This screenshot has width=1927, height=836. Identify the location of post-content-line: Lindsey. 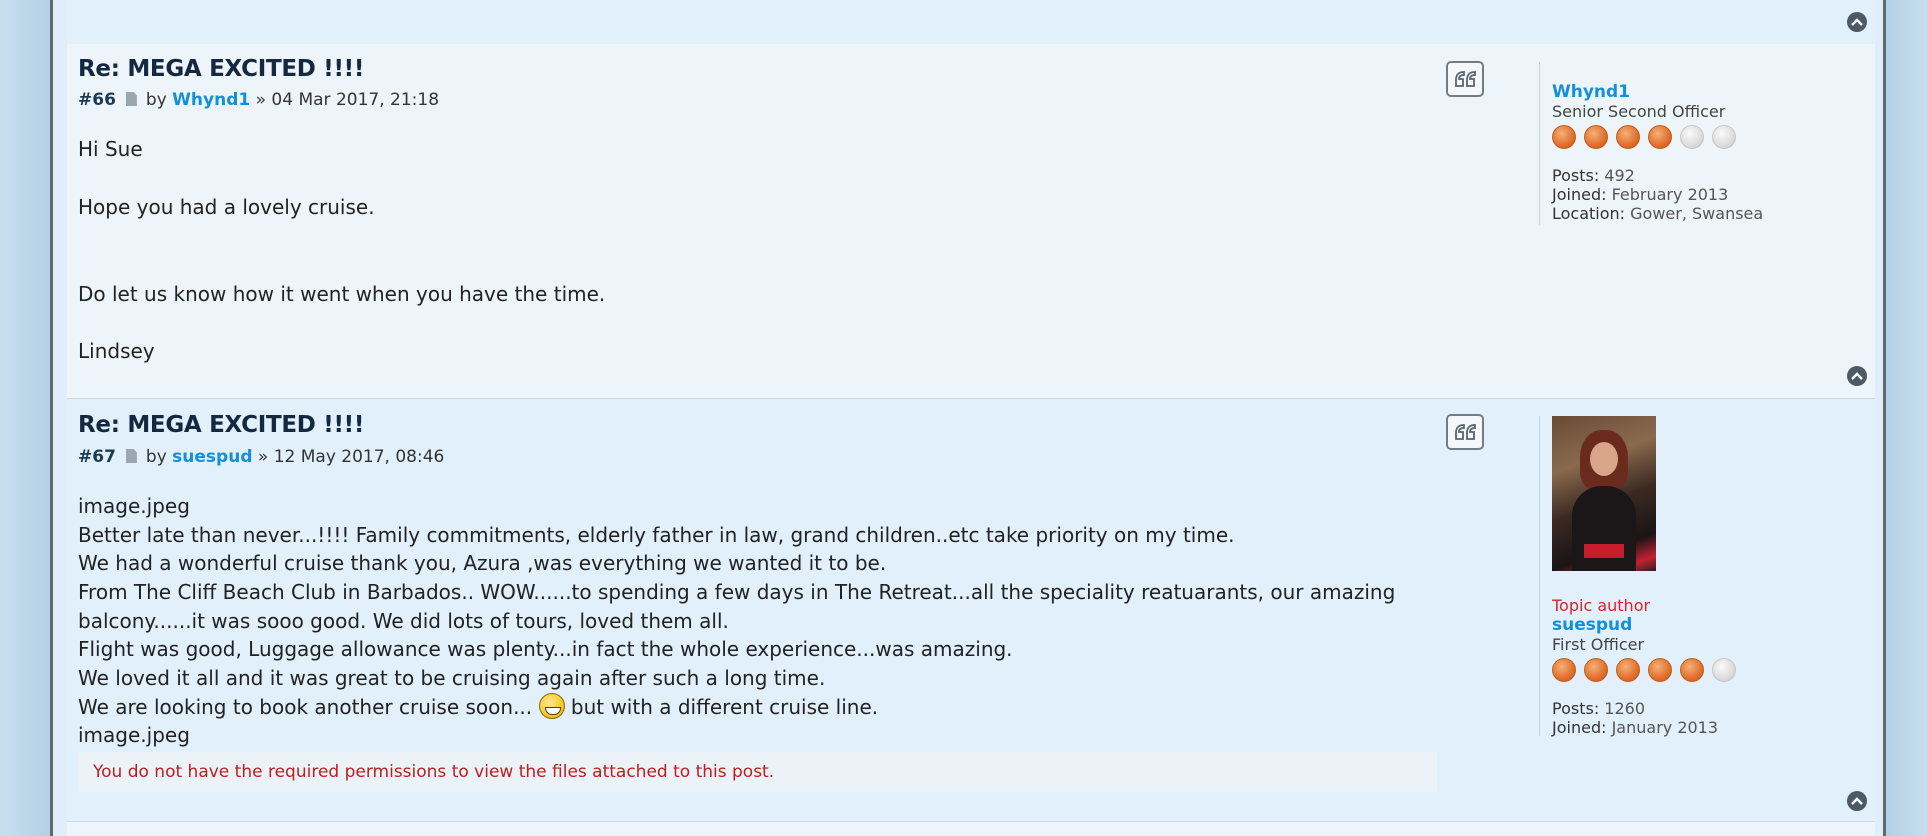
(116, 351).